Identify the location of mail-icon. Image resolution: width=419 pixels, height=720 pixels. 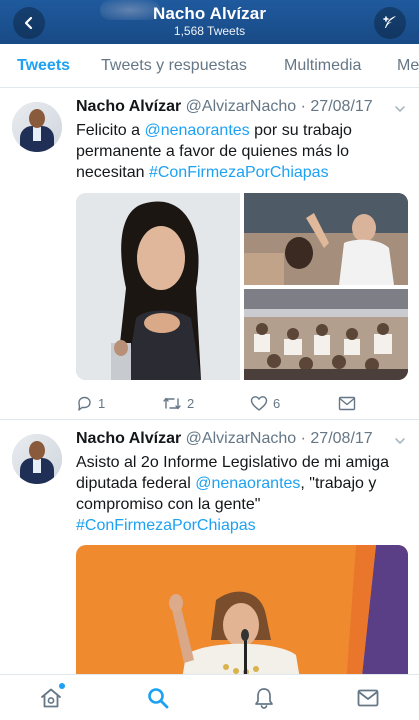
(368, 698).